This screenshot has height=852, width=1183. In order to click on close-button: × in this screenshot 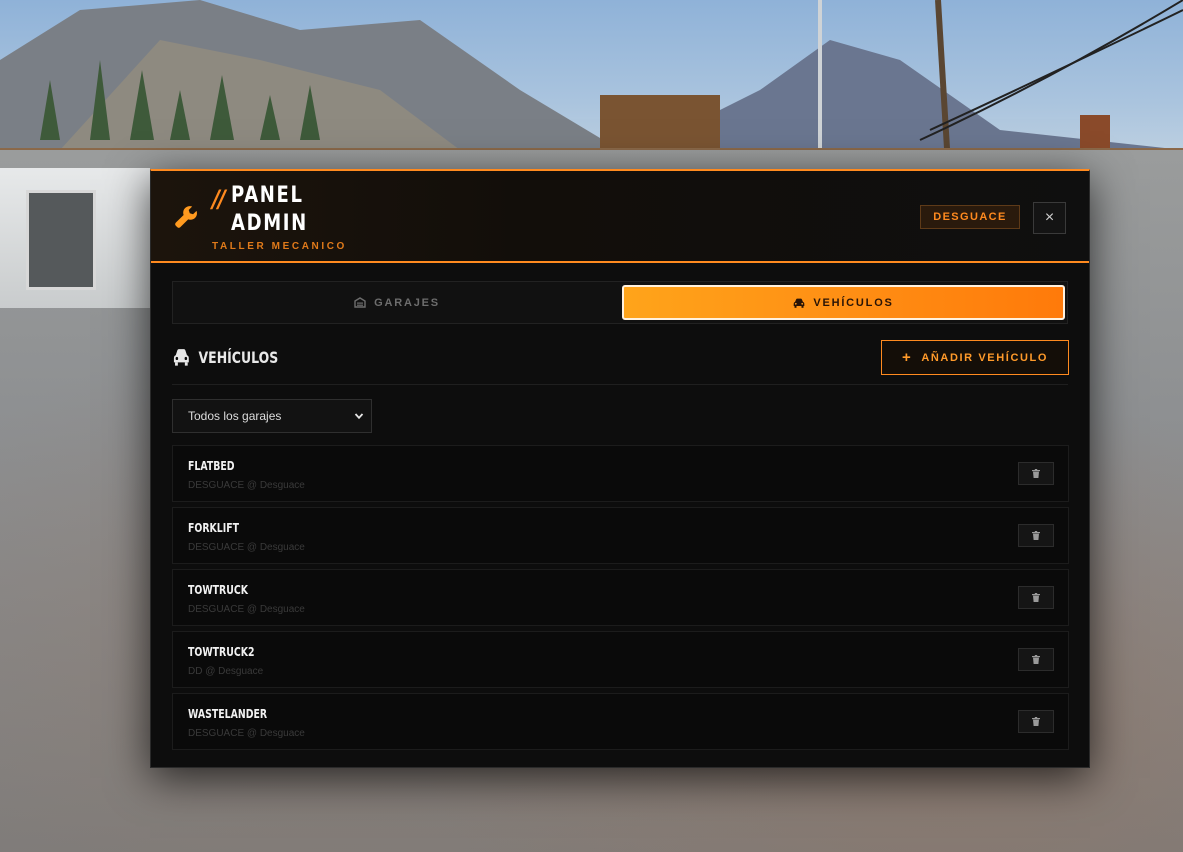, I will do `click(1049, 218)`.